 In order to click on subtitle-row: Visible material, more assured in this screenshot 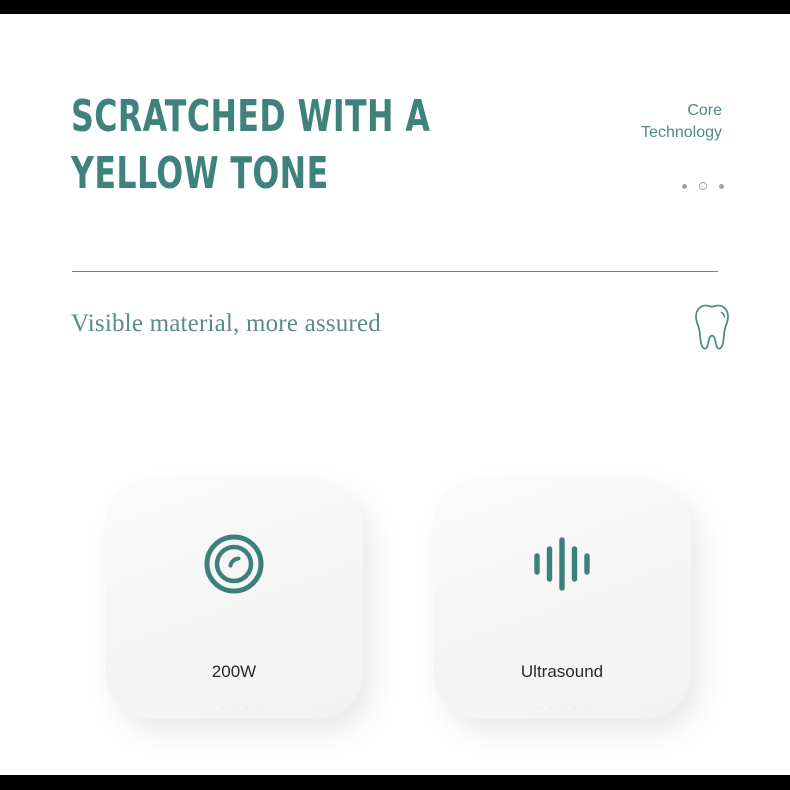, I will do `click(395, 337)`.